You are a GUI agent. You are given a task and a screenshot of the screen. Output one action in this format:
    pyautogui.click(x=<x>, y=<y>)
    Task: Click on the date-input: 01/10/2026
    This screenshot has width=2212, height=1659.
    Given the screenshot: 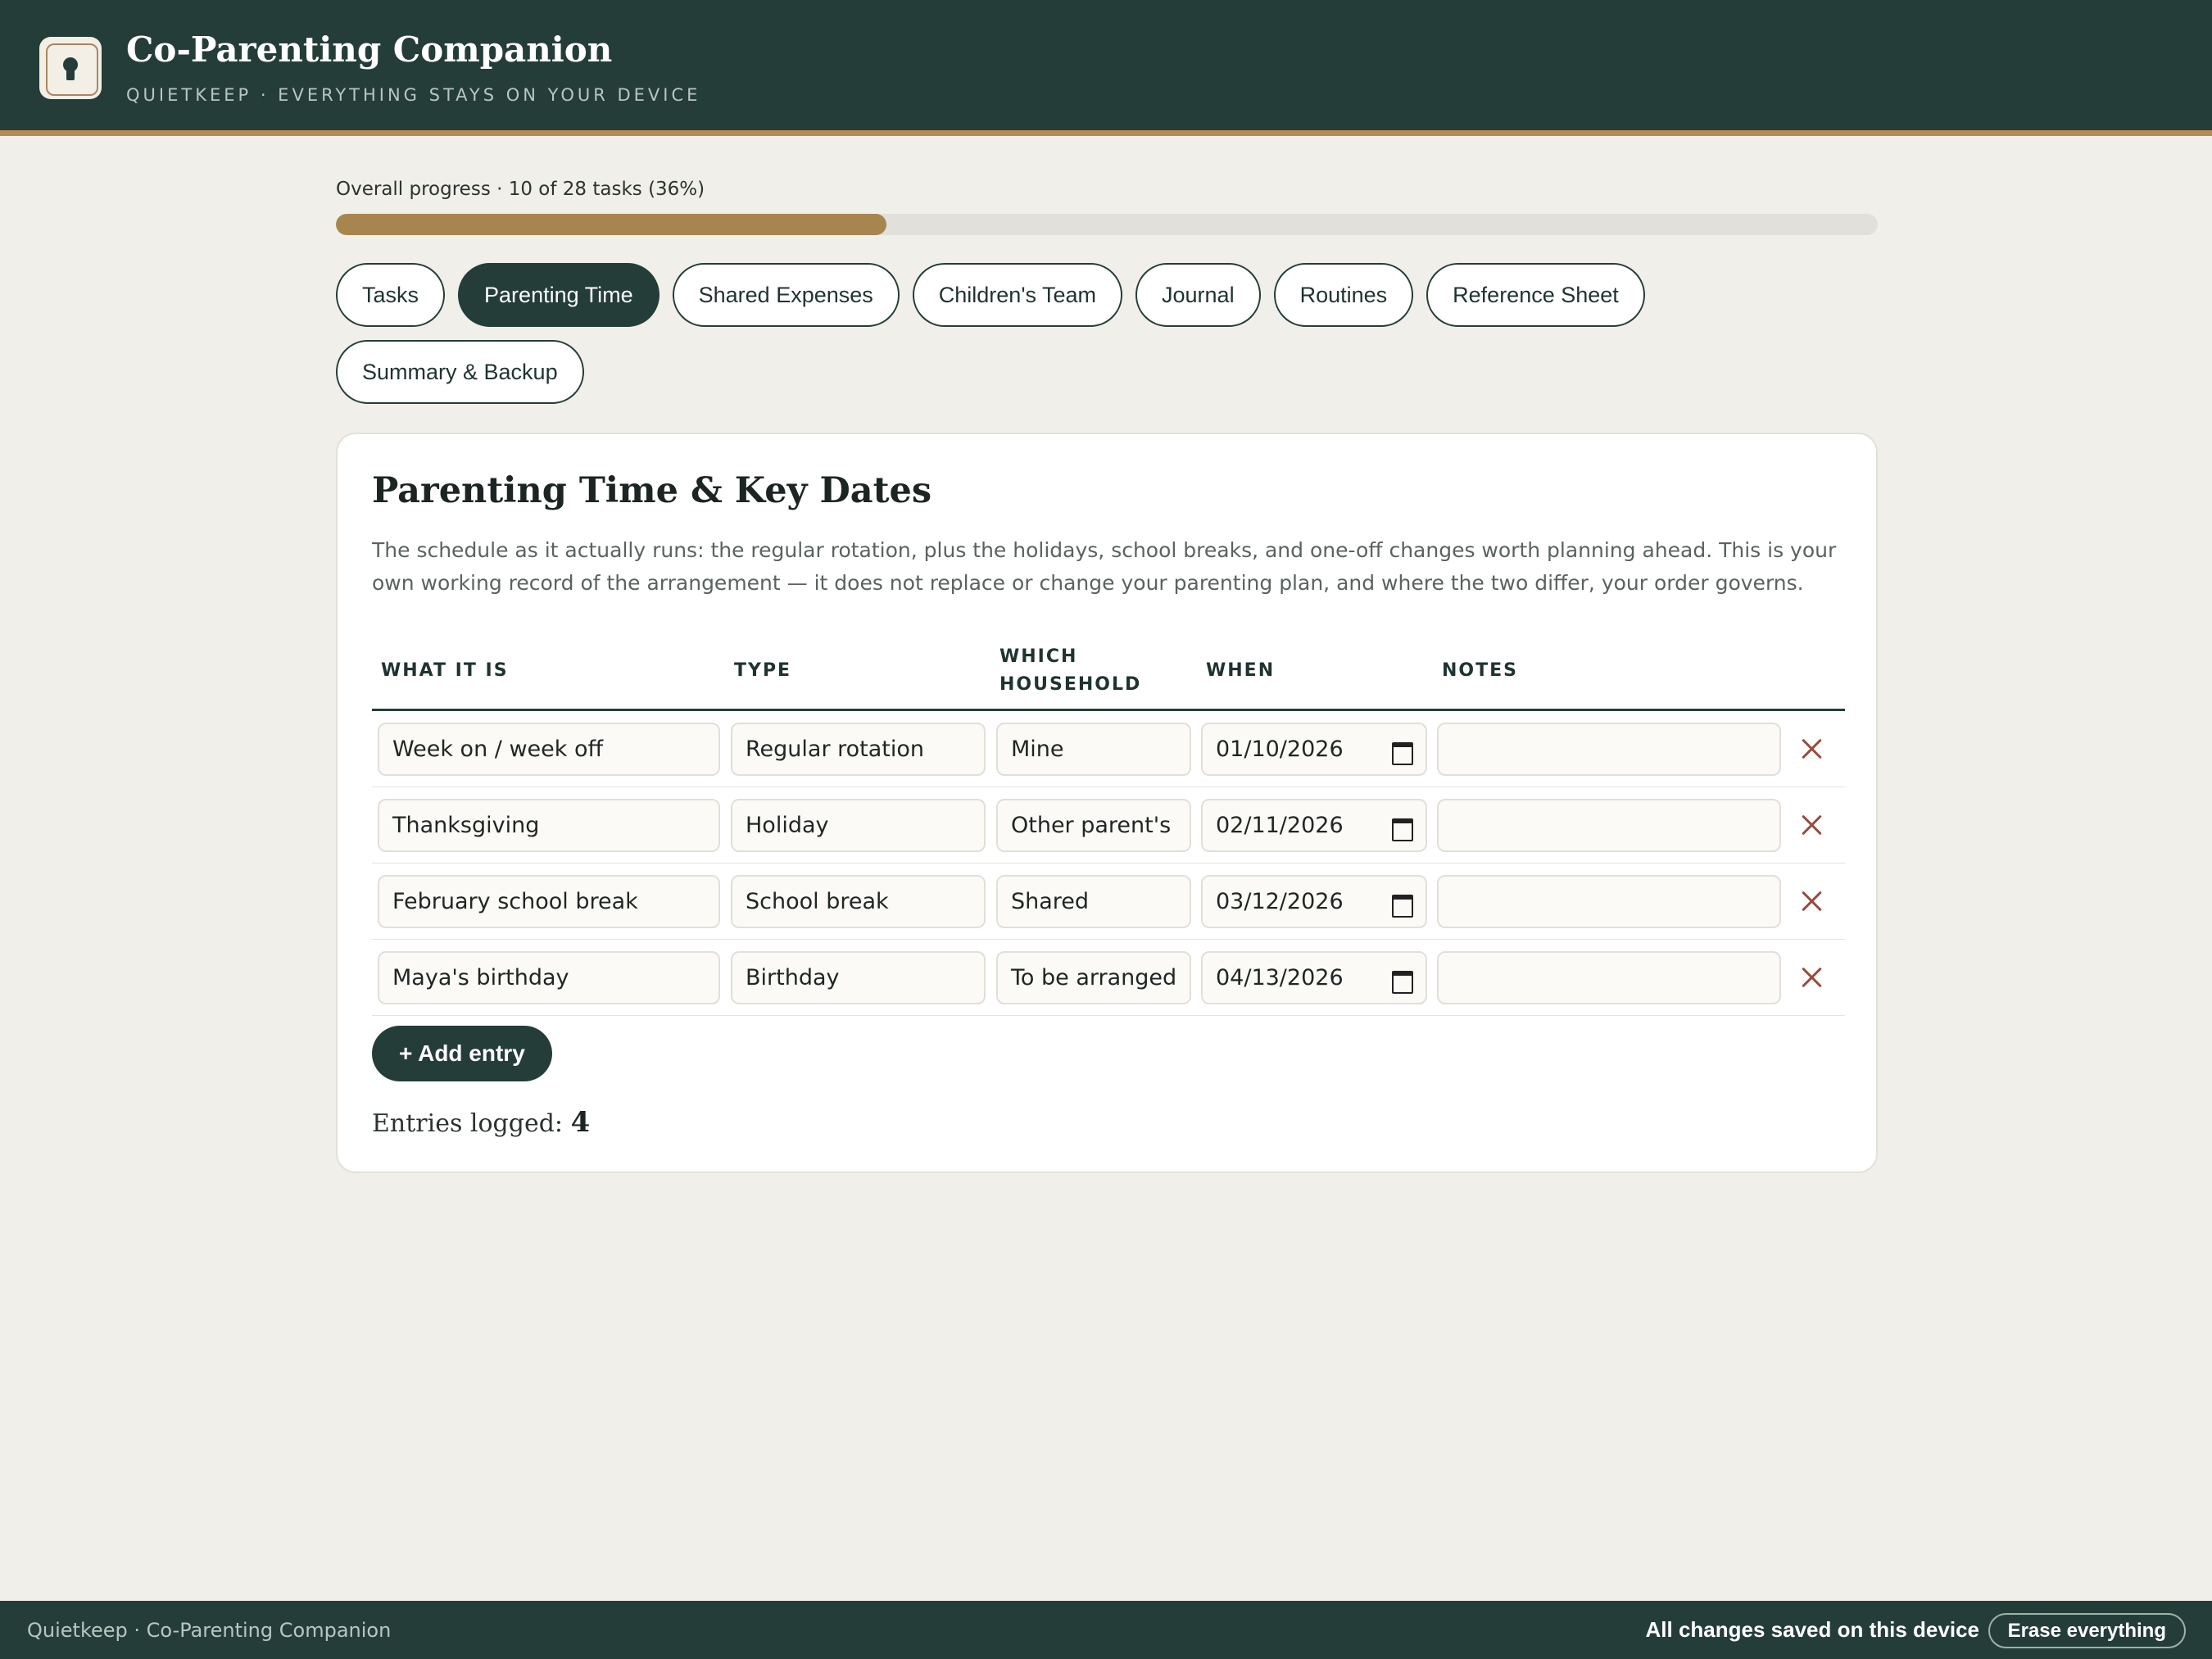 What is the action you would take?
    pyautogui.click(x=1314, y=749)
    